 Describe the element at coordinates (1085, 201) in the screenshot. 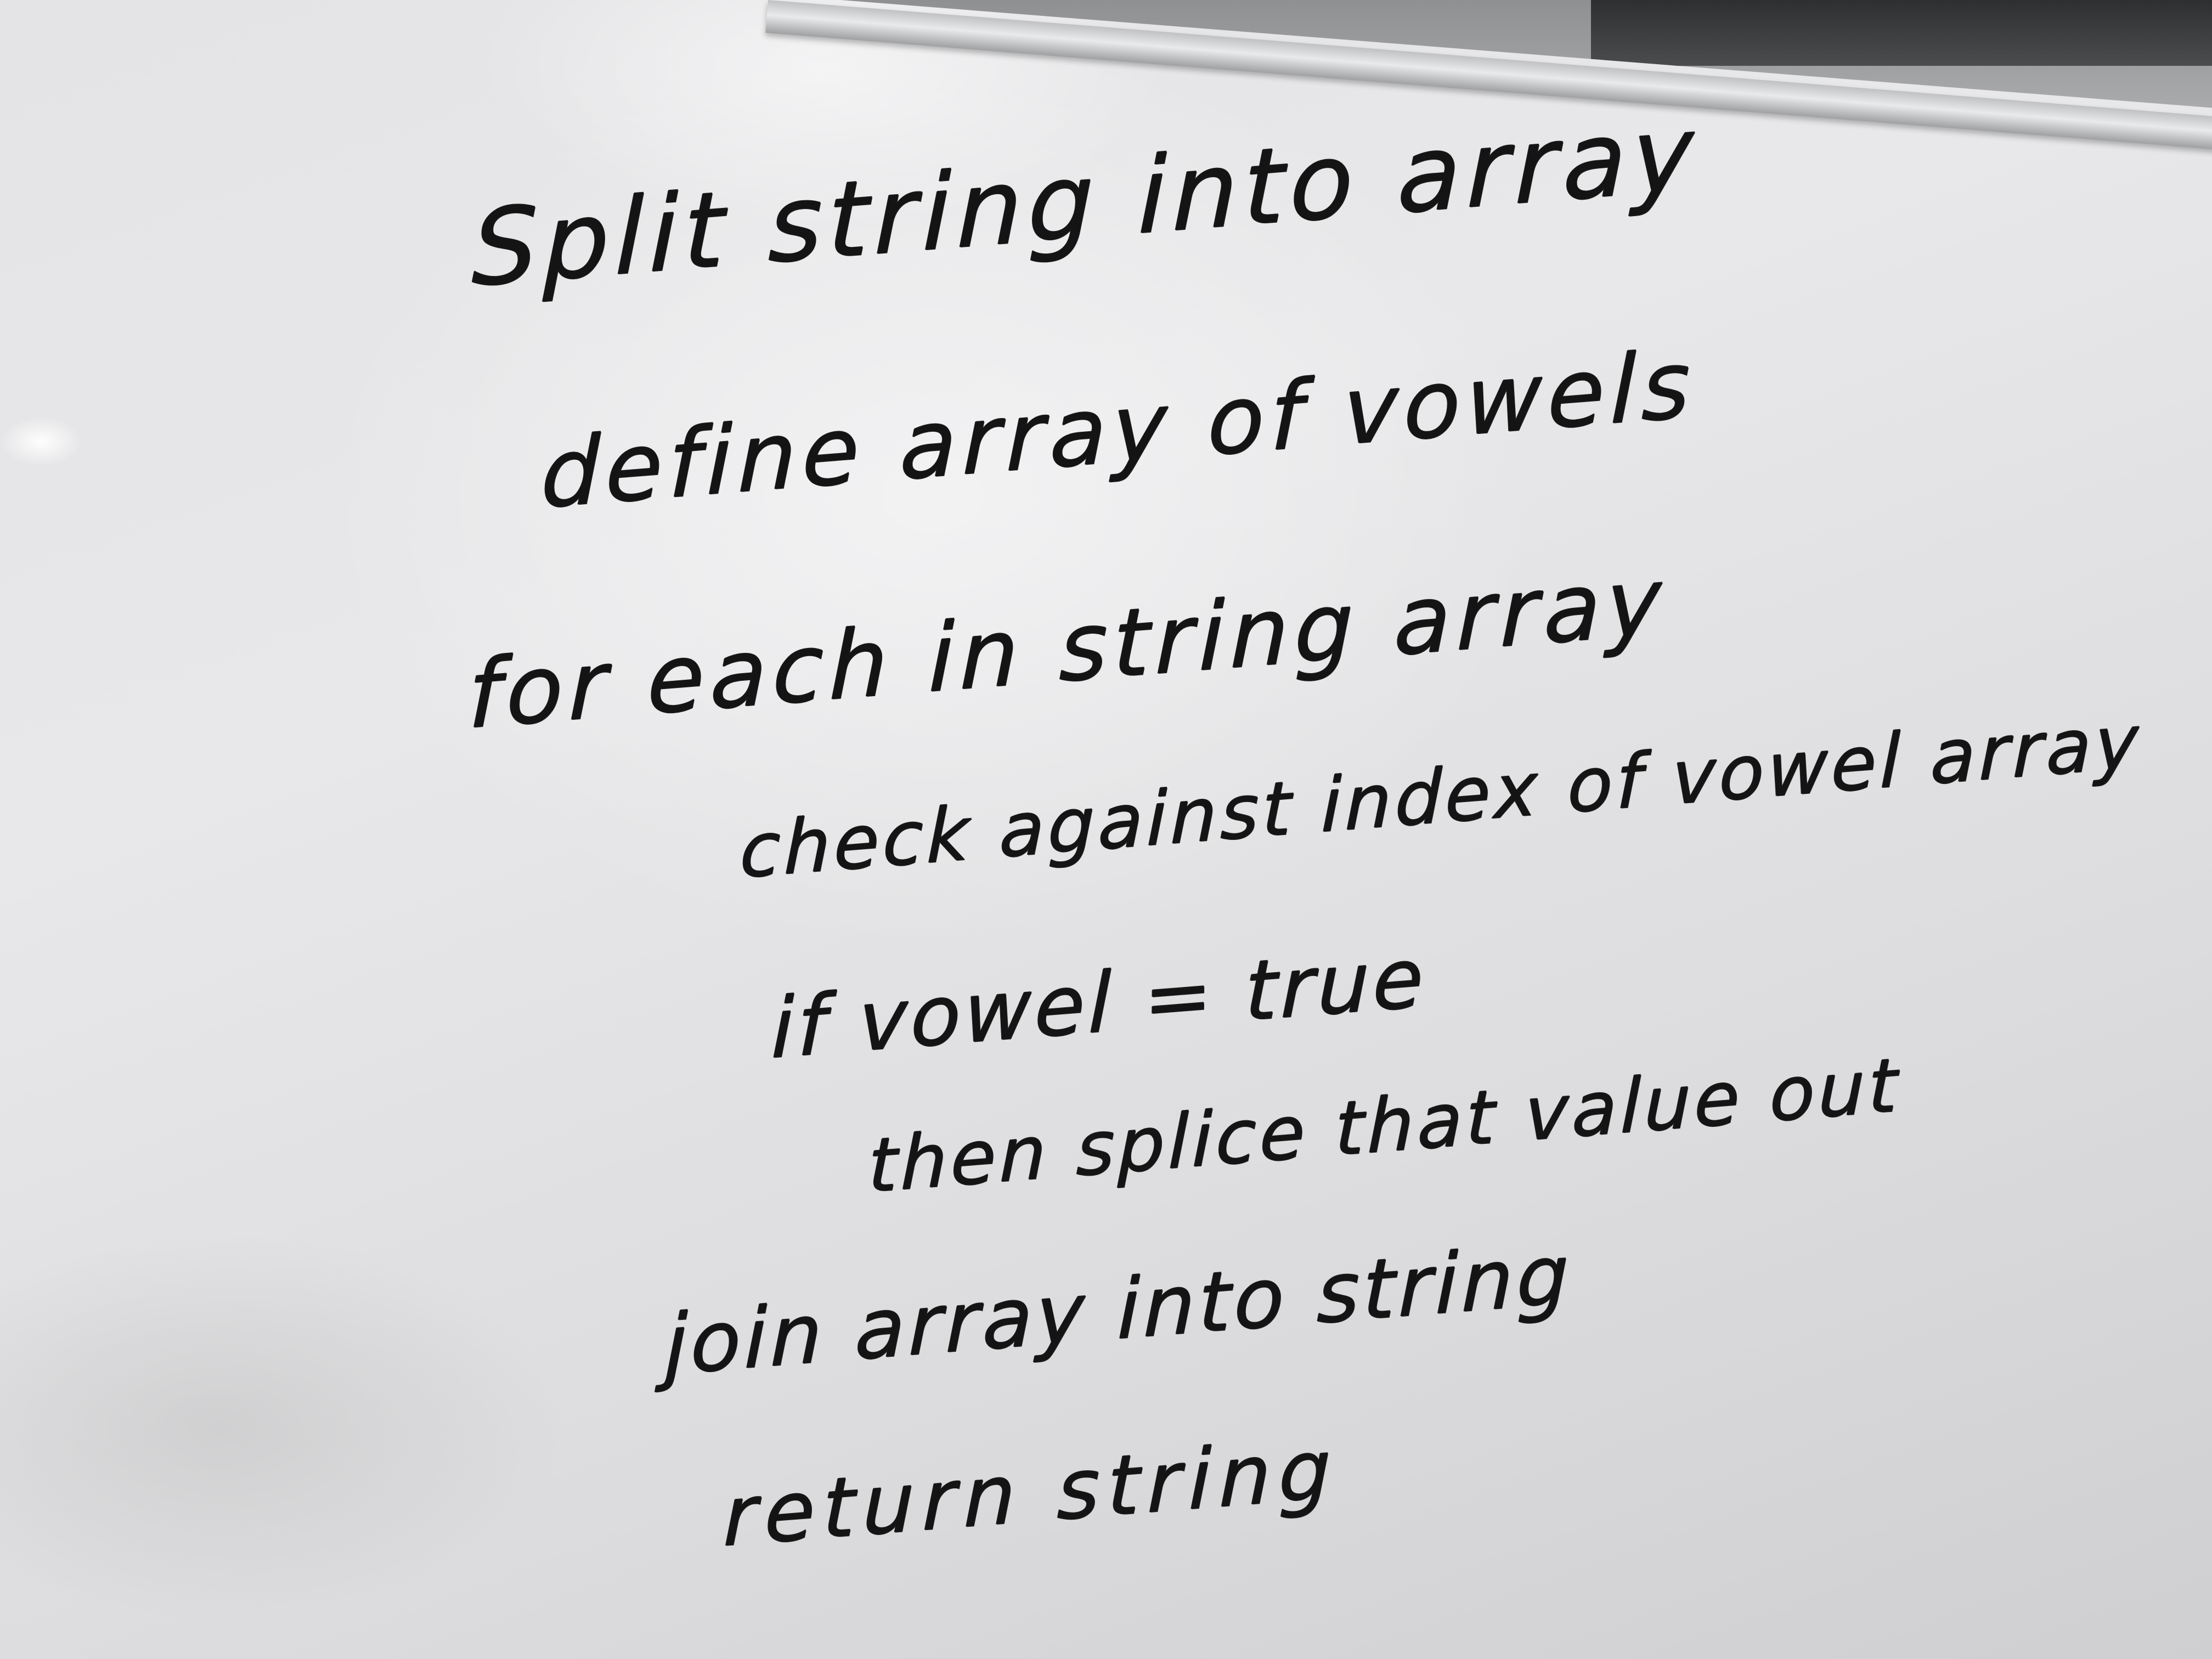

I see `note-line-split-string: Split string into array` at that location.